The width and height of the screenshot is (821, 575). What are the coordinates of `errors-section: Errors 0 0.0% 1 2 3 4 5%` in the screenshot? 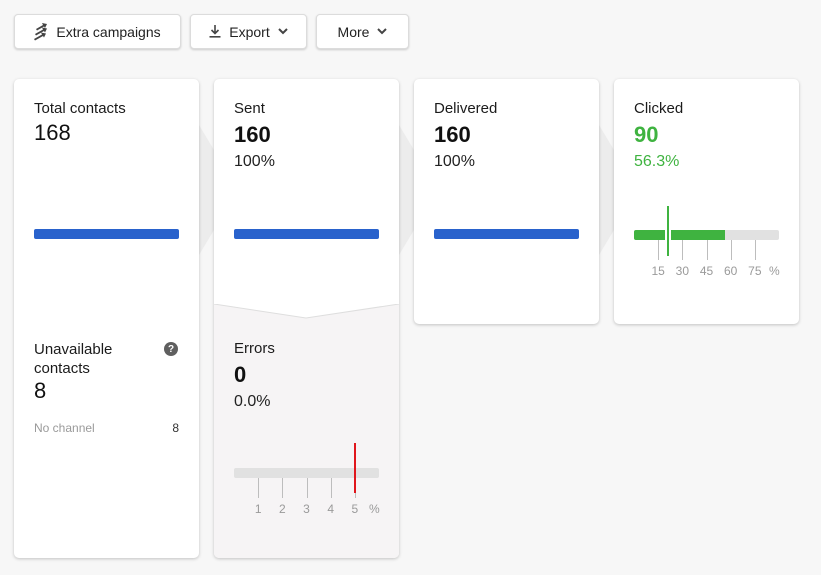 It's located at (306, 431).